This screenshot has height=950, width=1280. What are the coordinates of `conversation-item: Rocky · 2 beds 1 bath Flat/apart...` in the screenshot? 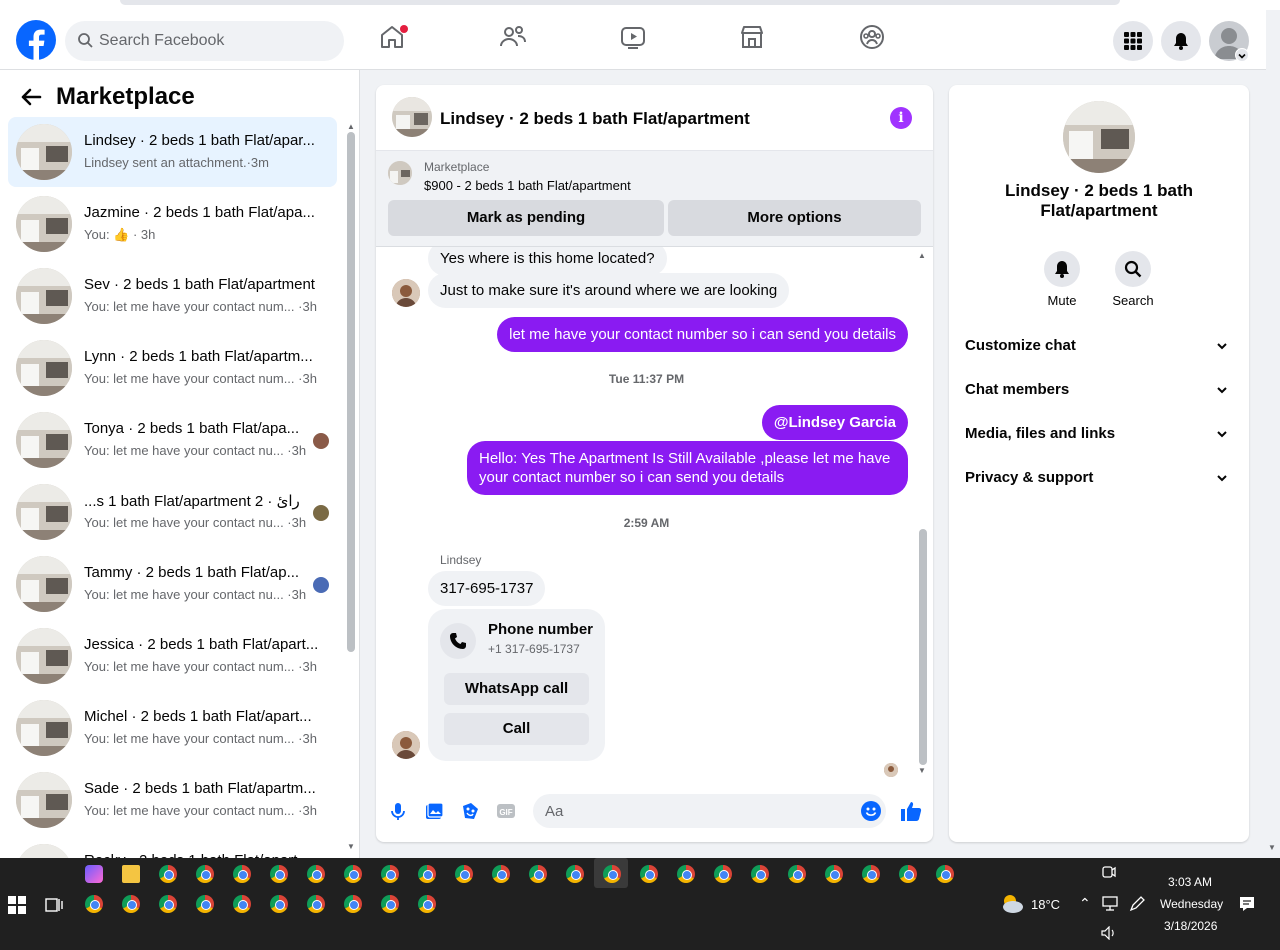 It's located at (172, 847).